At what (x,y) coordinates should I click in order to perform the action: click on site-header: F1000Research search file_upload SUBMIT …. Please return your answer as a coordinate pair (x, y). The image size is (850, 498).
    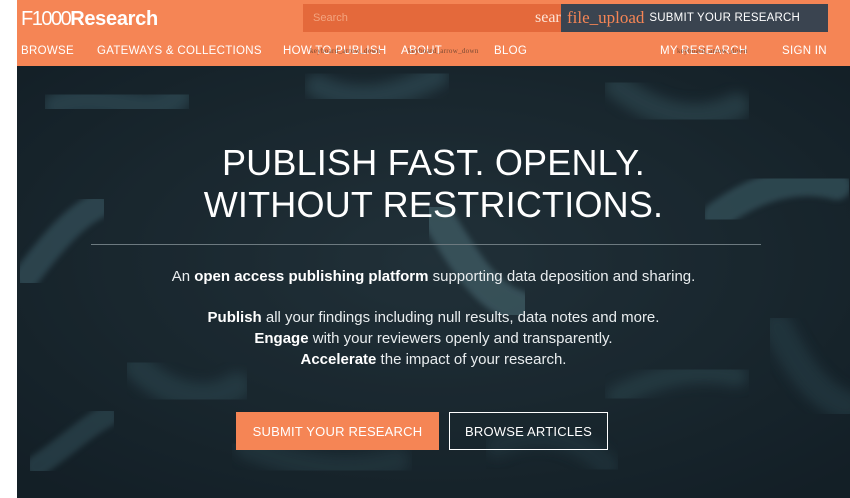
    Looking at the image, I should click on (433, 33).